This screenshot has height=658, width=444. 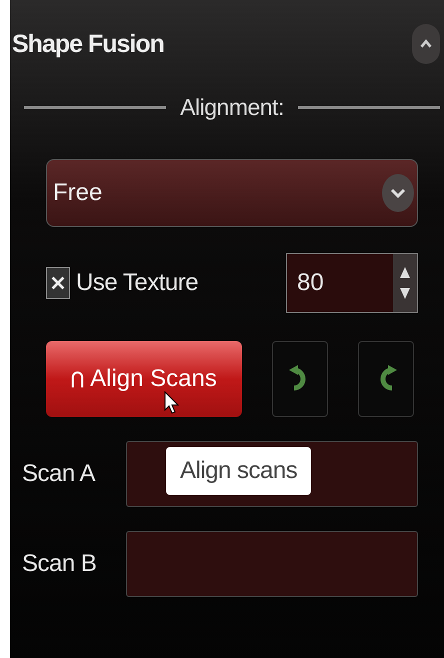 What do you see at coordinates (386, 379) in the screenshot?
I see `rotate-right-button` at bounding box center [386, 379].